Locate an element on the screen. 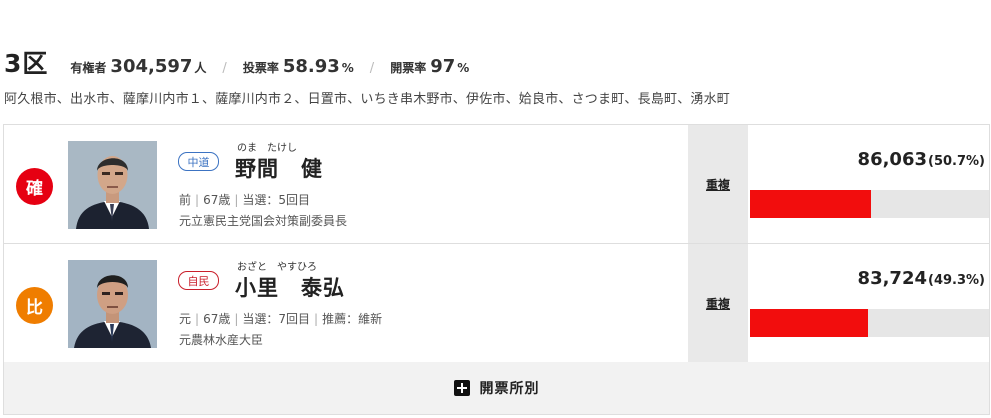 This screenshot has width=991, height=418. candidate-career: 元農林水産大臣 is located at coordinates (221, 340).